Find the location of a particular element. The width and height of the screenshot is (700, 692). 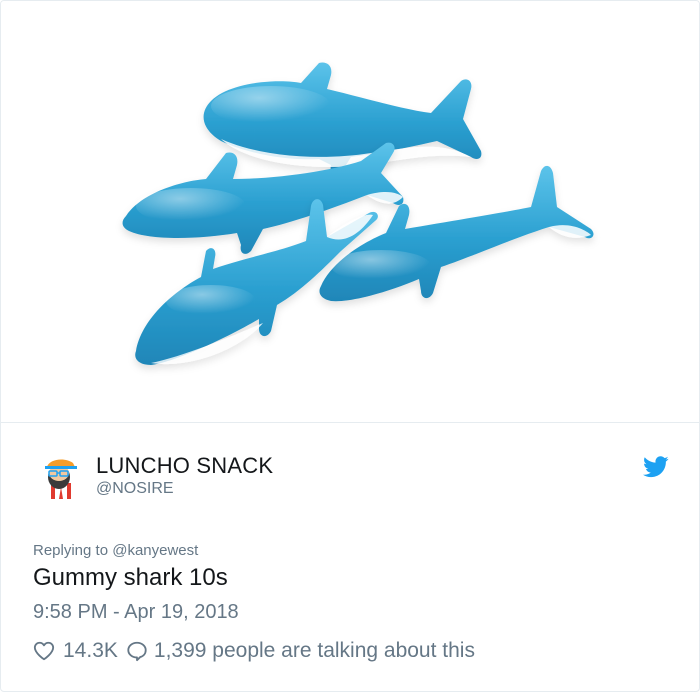

avatar-cartoon-icon is located at coordinates (61, 479).